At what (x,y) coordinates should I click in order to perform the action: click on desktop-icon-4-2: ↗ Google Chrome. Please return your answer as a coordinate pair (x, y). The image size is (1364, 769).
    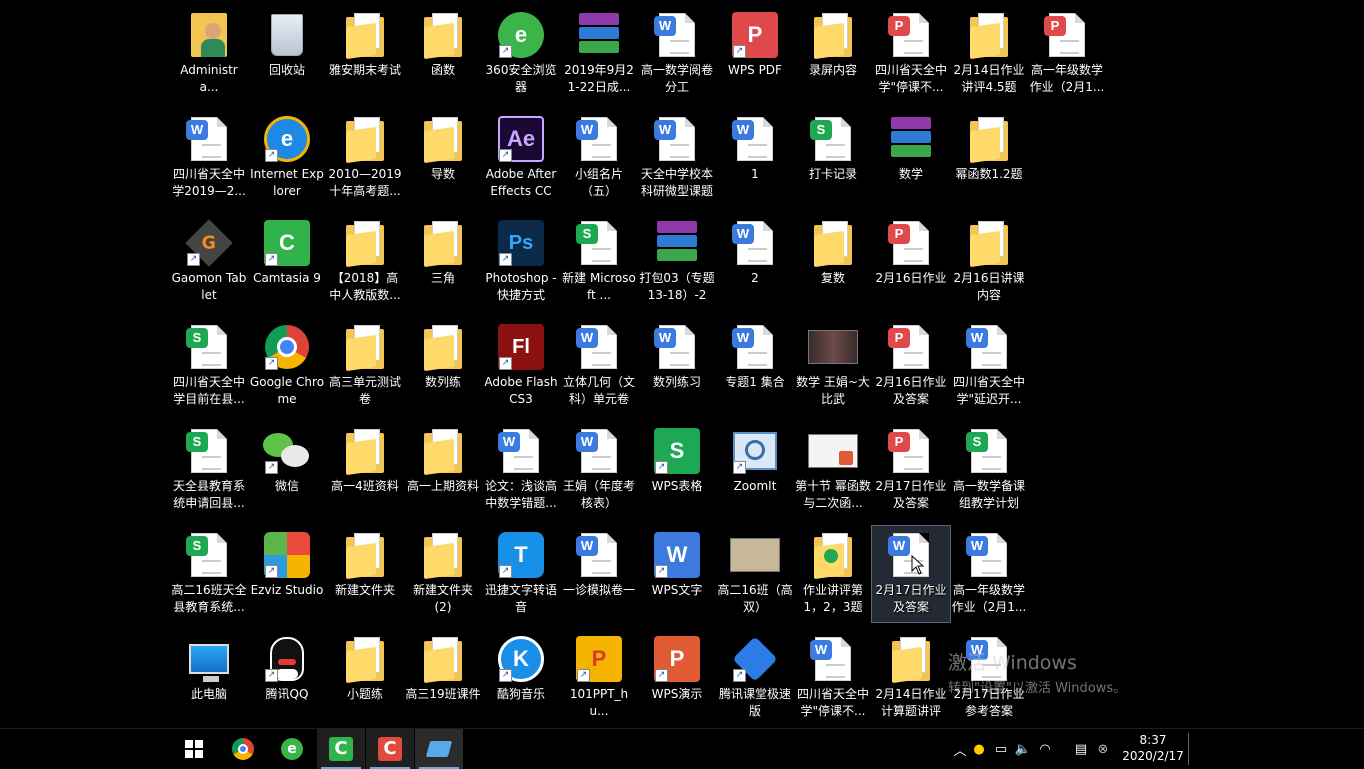
    Looking at the image, I should click on (287, 366).